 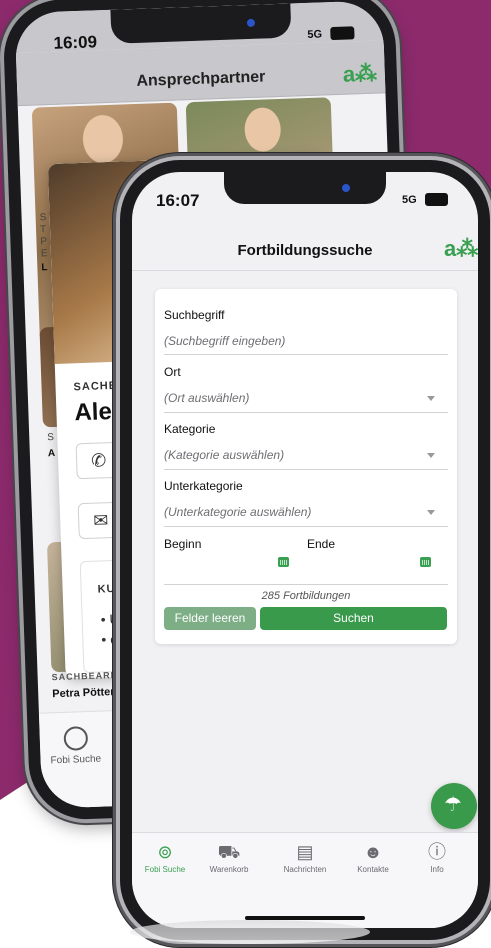 I want to click on search-icon, so click(x=76, y=738).